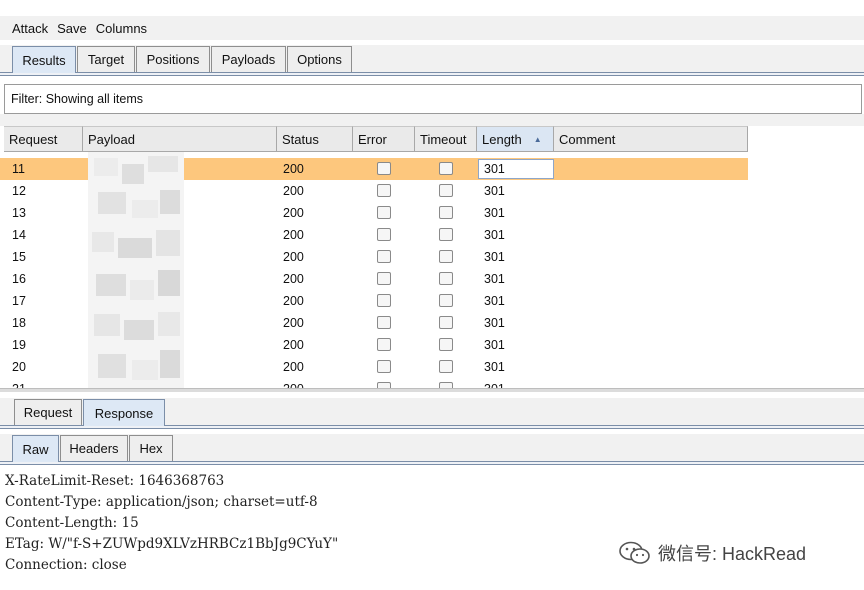  Describe the element at coordinates (19, 257) in the screenshot. I see `cell-request: 15` at that location.